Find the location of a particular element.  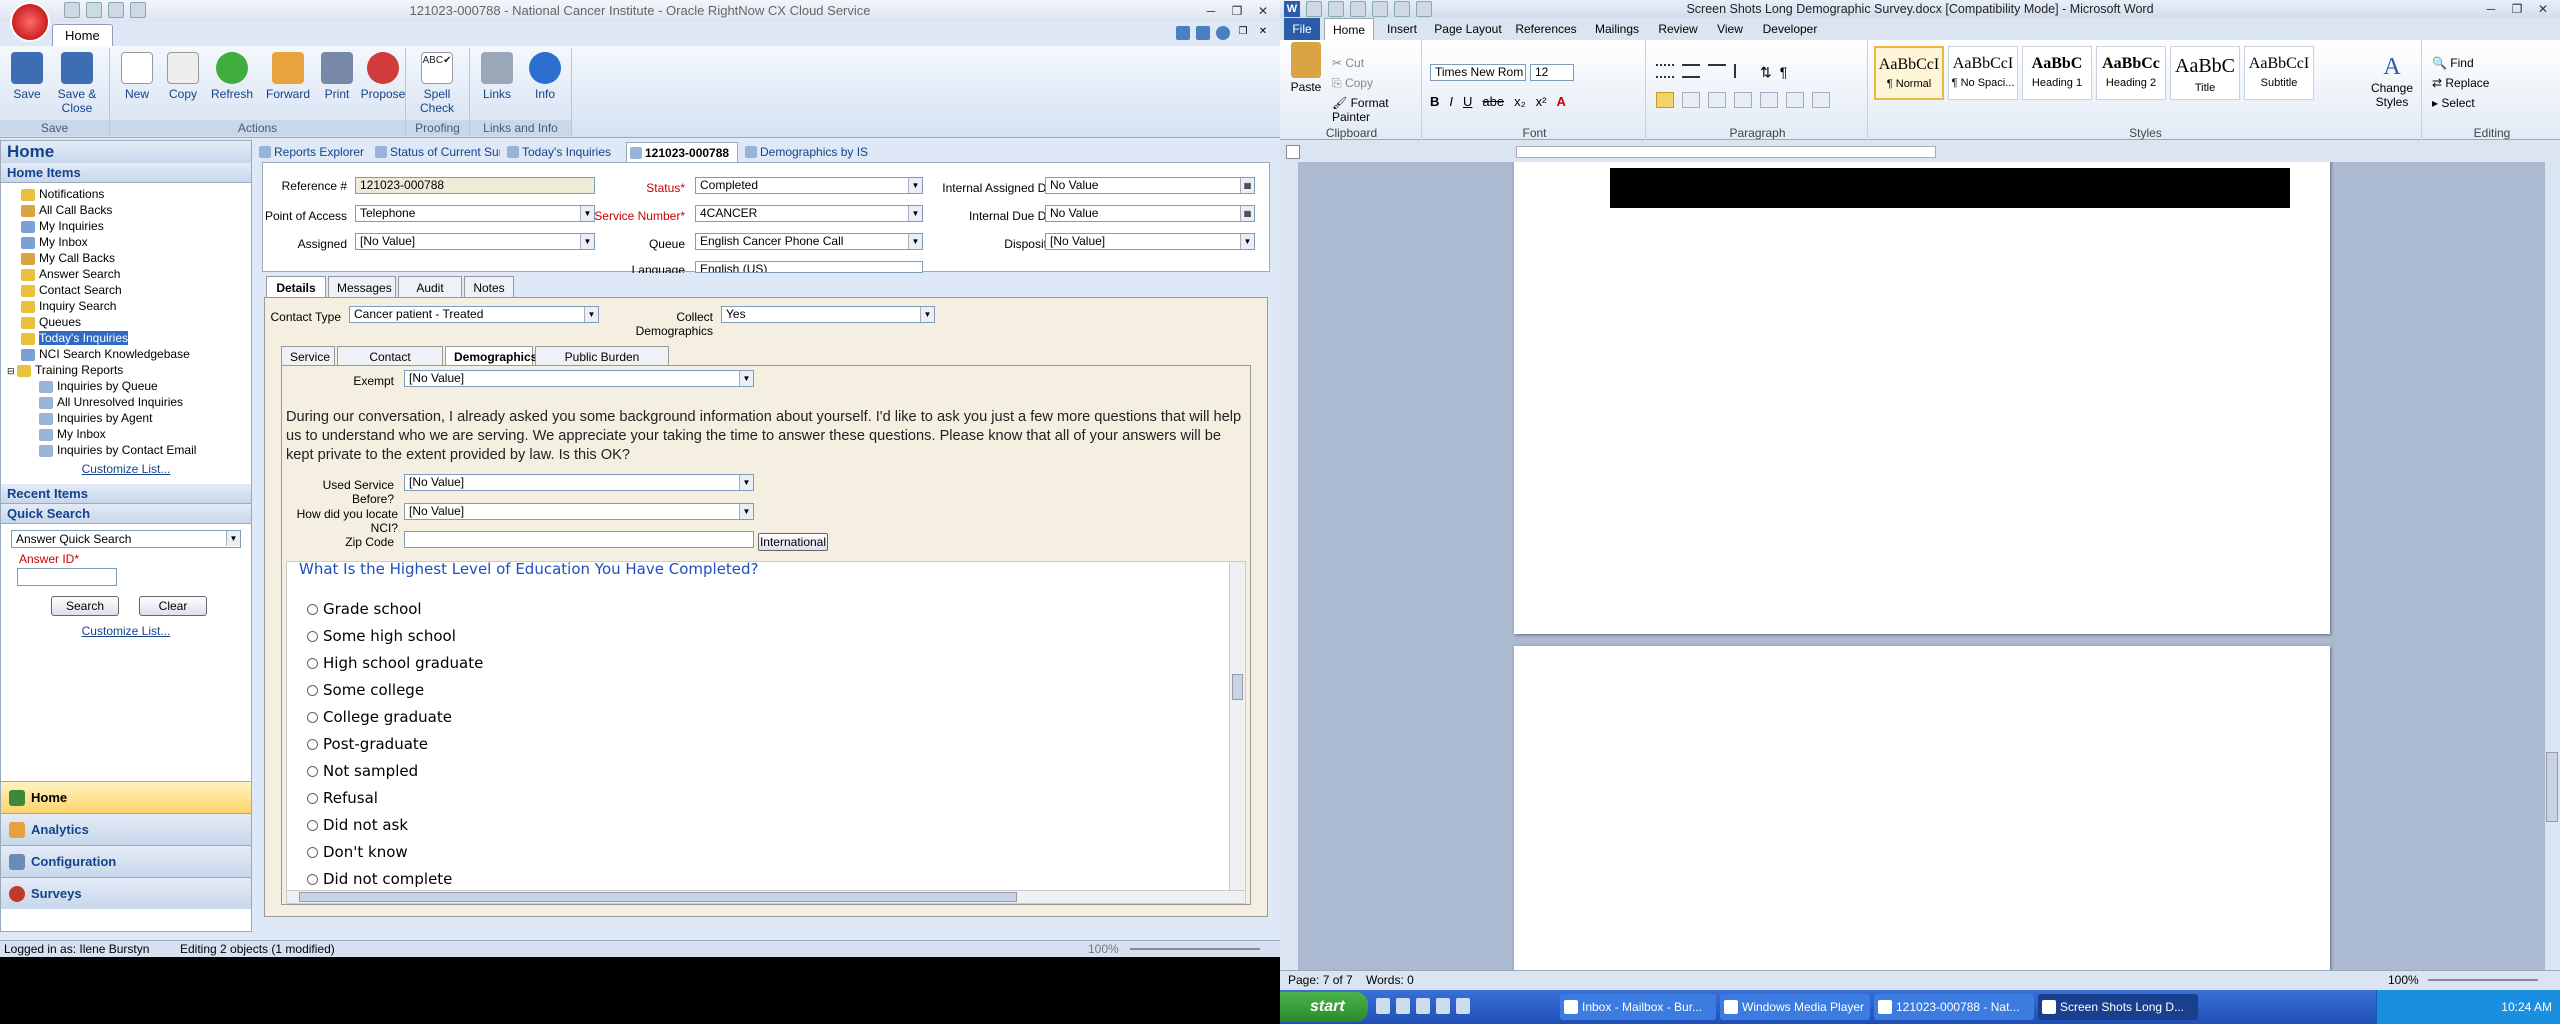

home-item: My Inbox is located at coordinates (136, 242).